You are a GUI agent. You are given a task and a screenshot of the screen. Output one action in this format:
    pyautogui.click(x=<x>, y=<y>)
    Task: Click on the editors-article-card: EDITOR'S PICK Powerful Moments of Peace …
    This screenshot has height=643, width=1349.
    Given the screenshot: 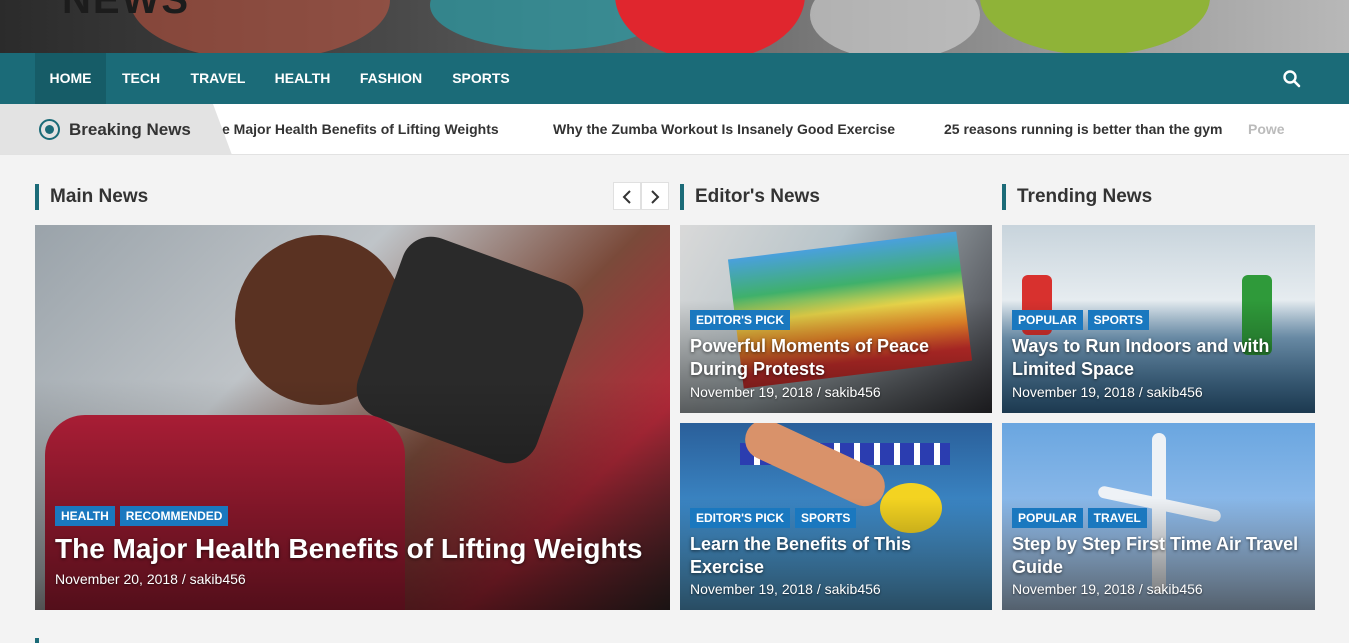 What is the action you would take?
    pyautogui.click(x=836, y=319)
    